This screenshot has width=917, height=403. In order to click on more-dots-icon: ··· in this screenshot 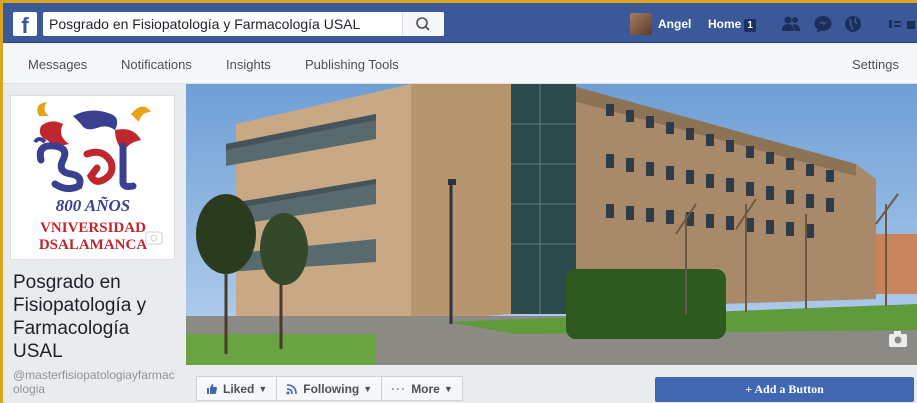, I will do `click(399, 388)`.